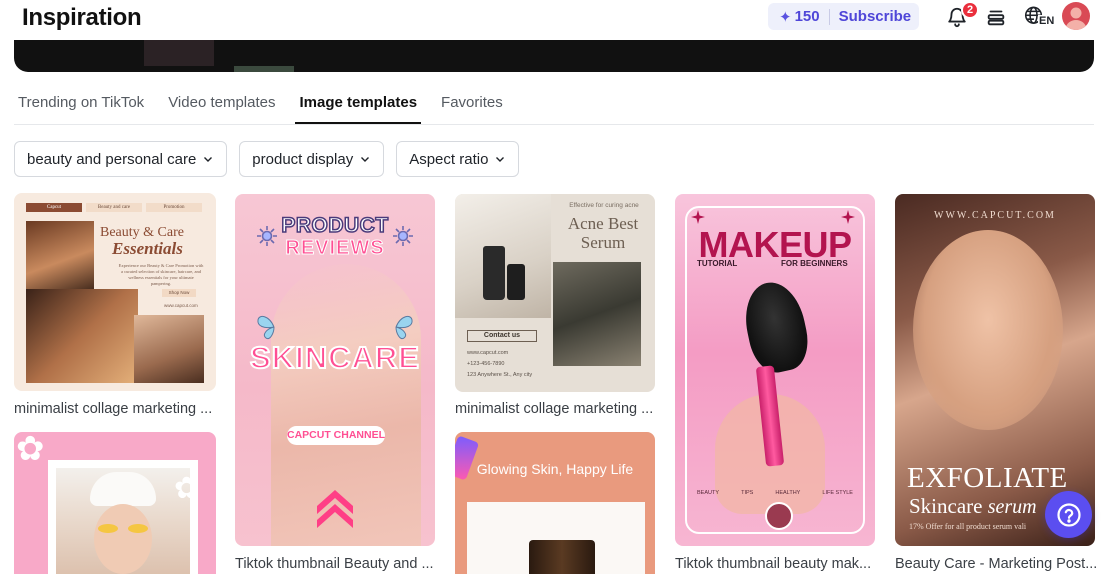 The height and width of the screenshot is (574, 1104). I want to click on tab-favorites: Favorites, so click(472, 106).